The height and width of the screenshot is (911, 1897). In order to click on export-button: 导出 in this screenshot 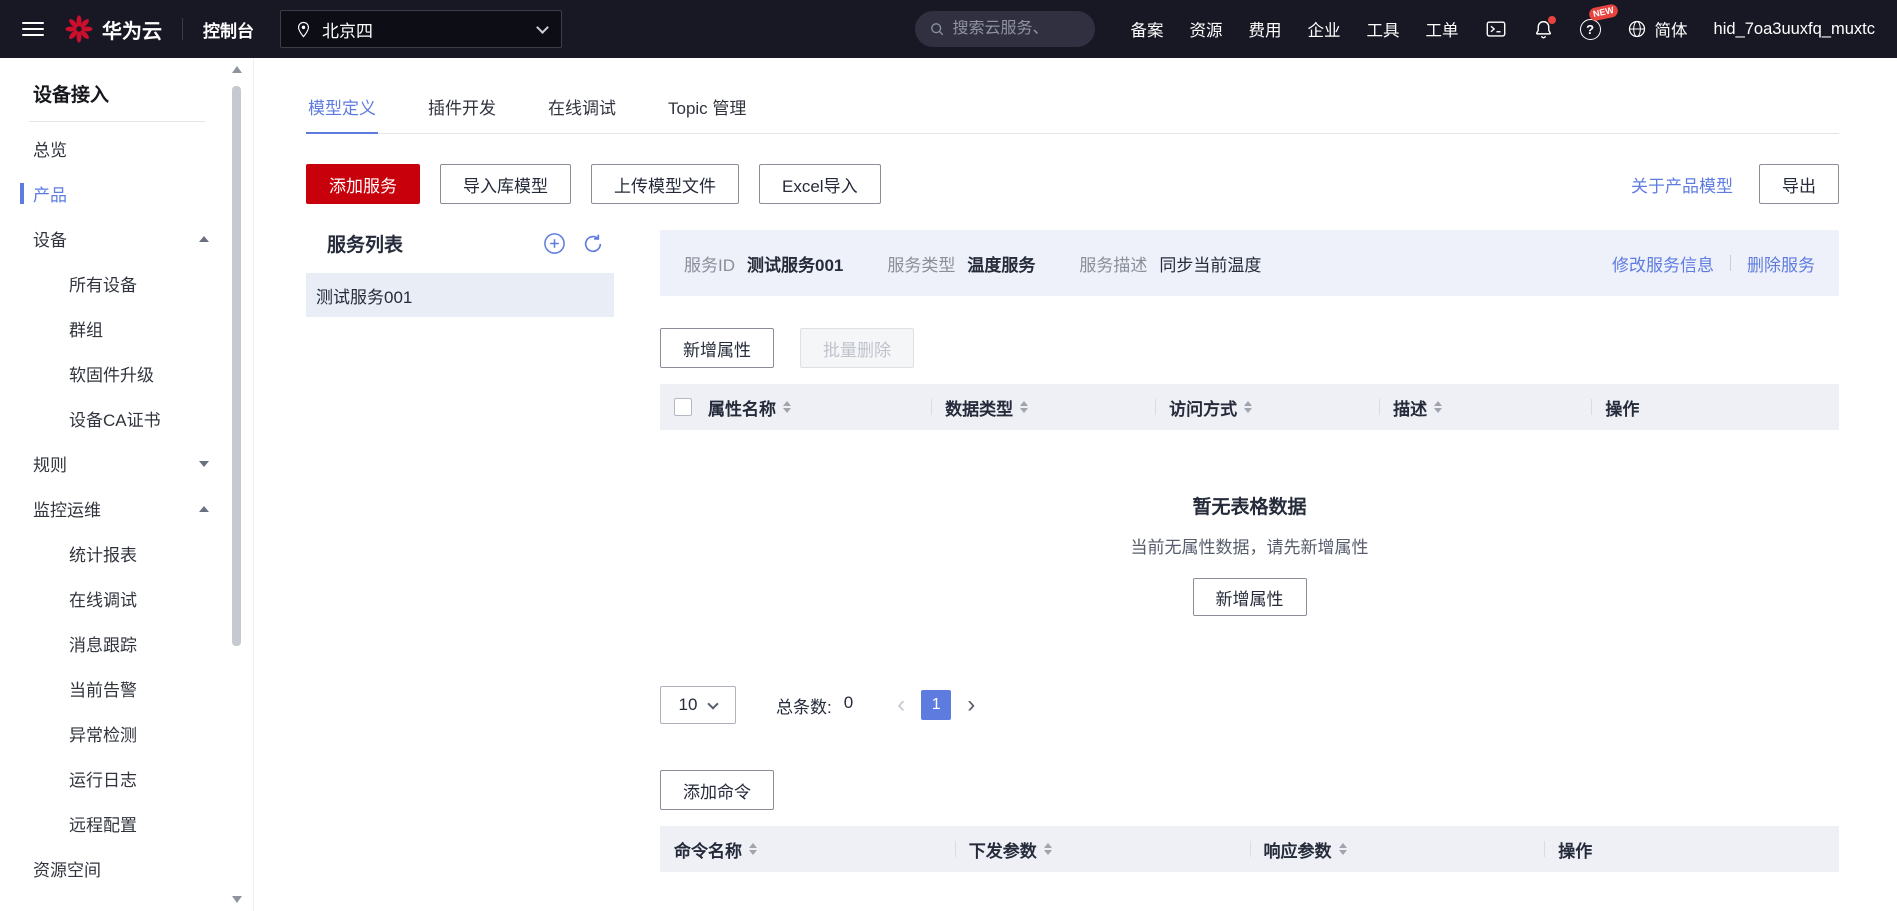, I will do `click(1799, 184)`.